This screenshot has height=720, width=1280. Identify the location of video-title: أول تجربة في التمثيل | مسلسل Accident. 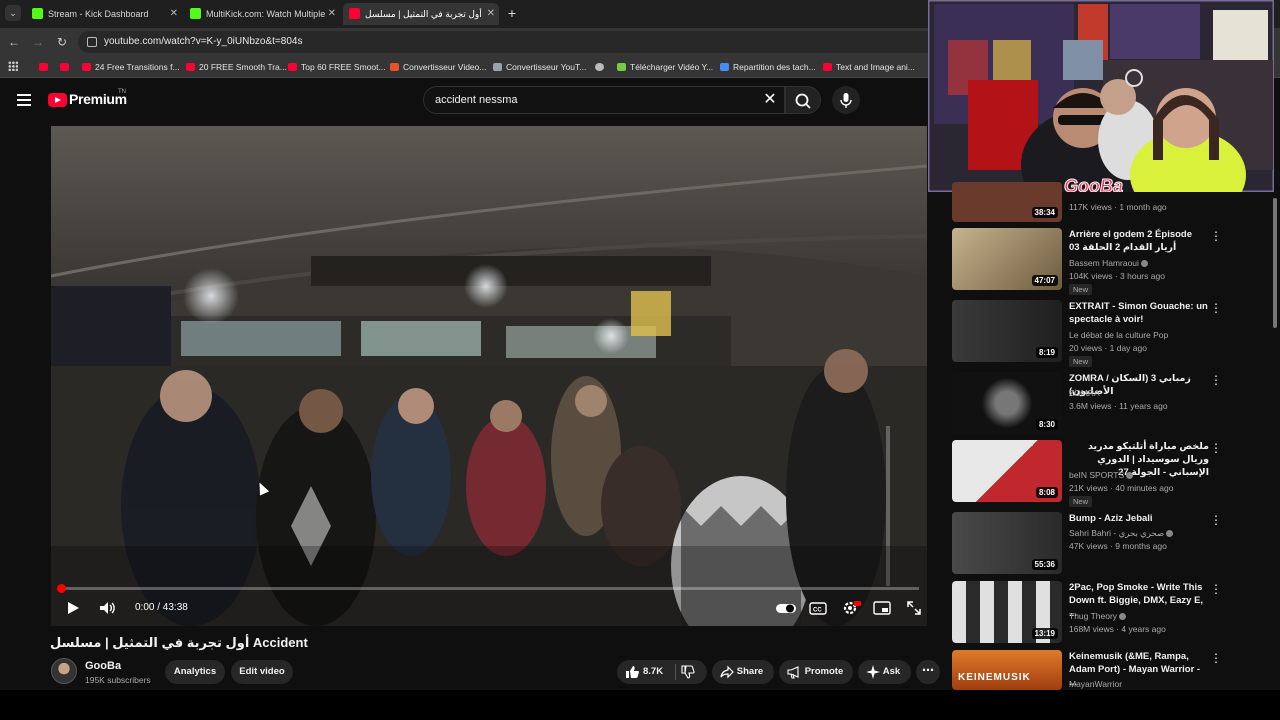
(179, 642).